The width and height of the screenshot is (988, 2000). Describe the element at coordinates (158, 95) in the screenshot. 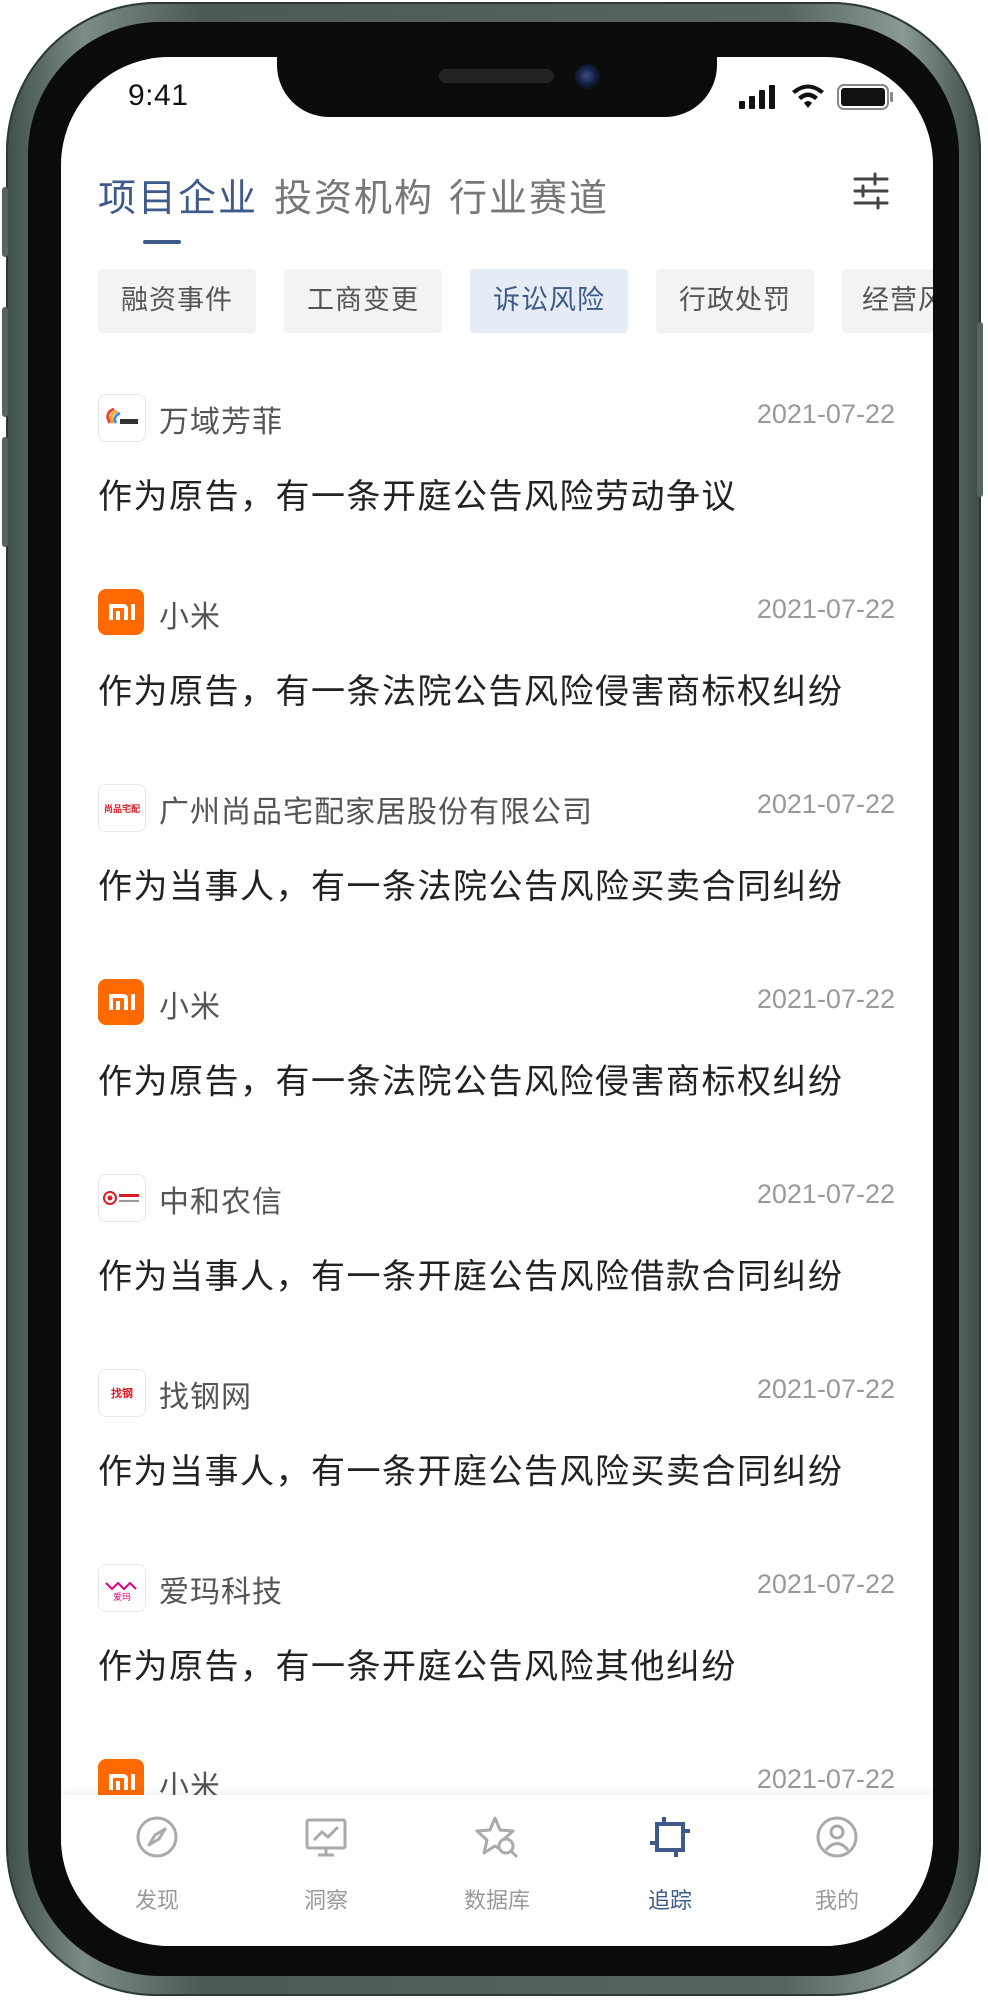

I see `status-time: 9:41` at that location.